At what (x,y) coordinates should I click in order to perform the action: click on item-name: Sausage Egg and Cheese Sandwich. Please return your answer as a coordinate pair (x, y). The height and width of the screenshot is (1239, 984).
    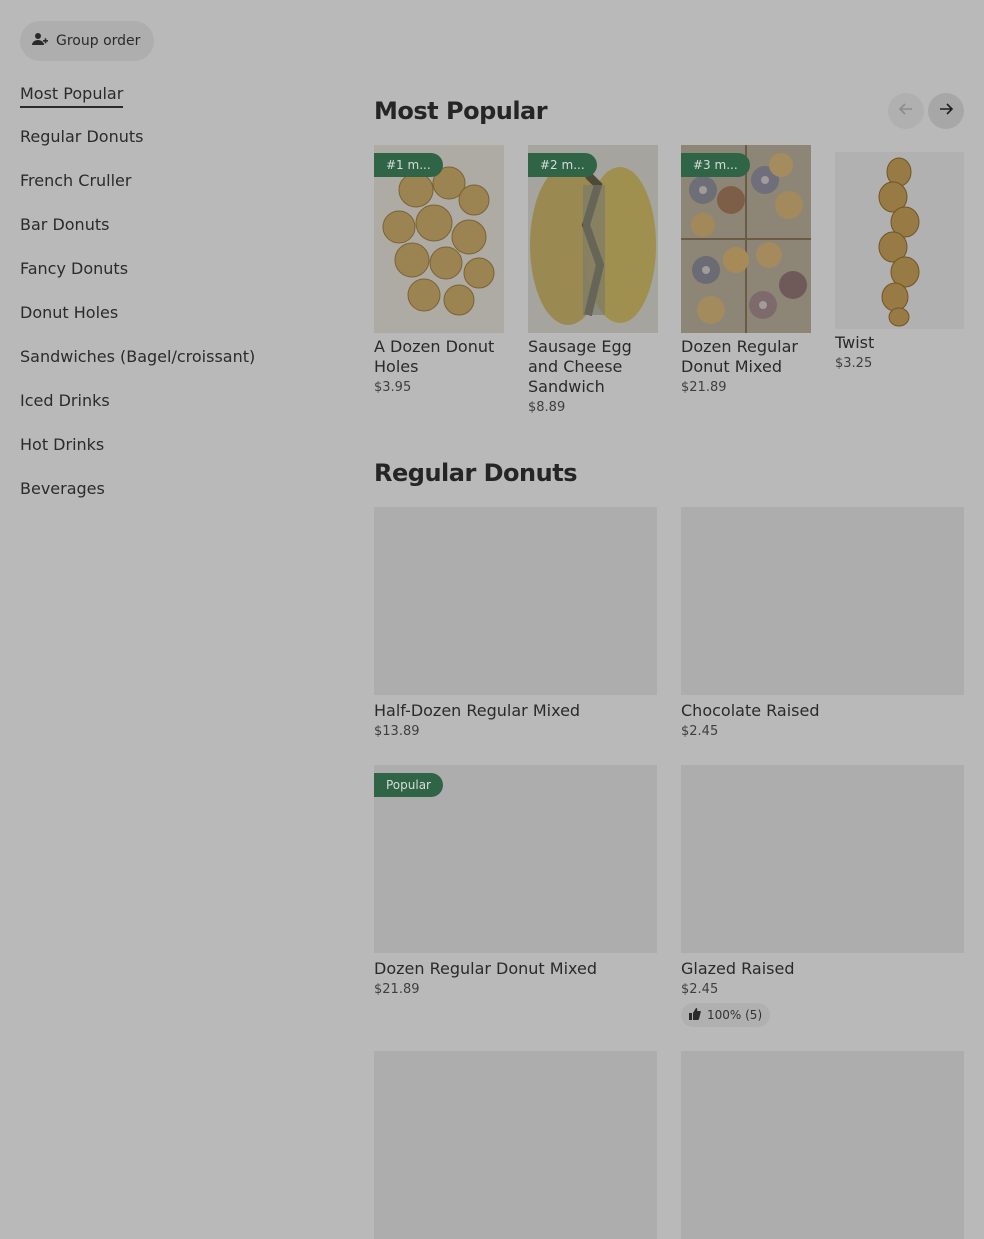
    Looking at the image, I should click on (580, 366).